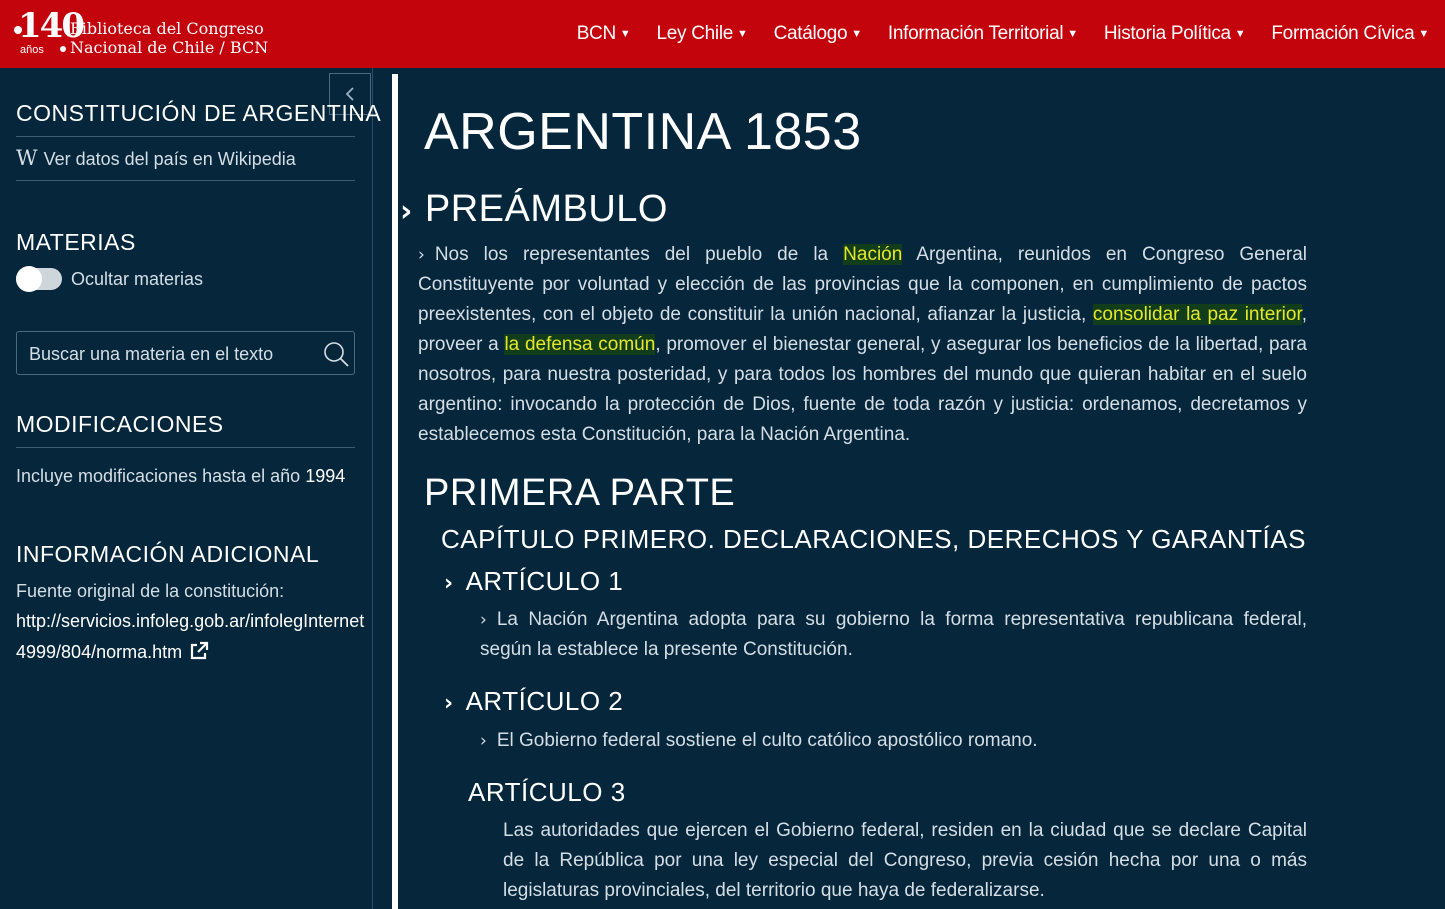 The width and height of the screenshot is (1445, 909). I want to click on modificaciones-title: MODIFICACIONES, so click(120, 424).